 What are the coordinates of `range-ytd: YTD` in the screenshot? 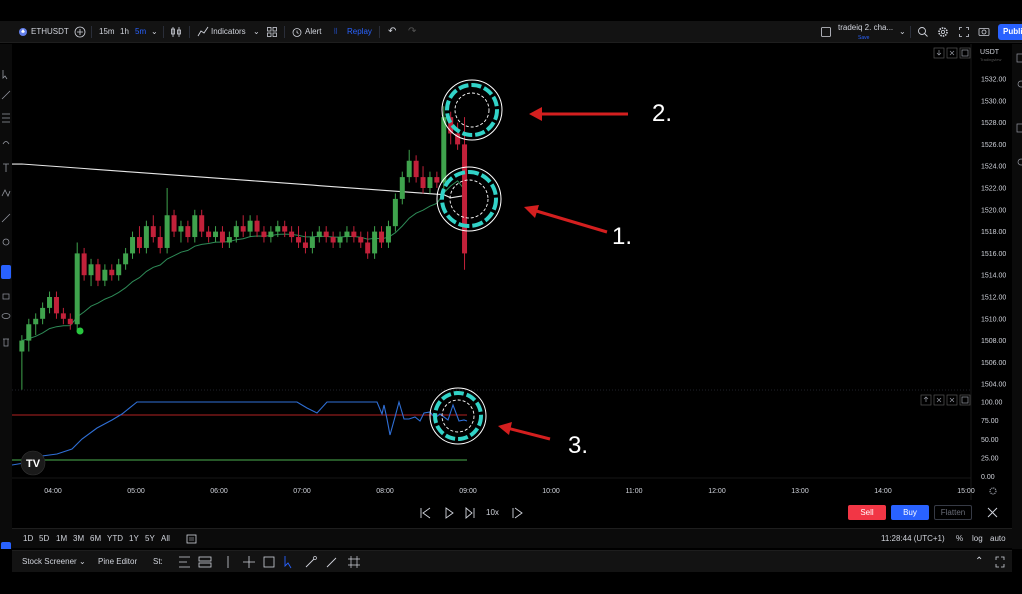 It's located at (115, 539).